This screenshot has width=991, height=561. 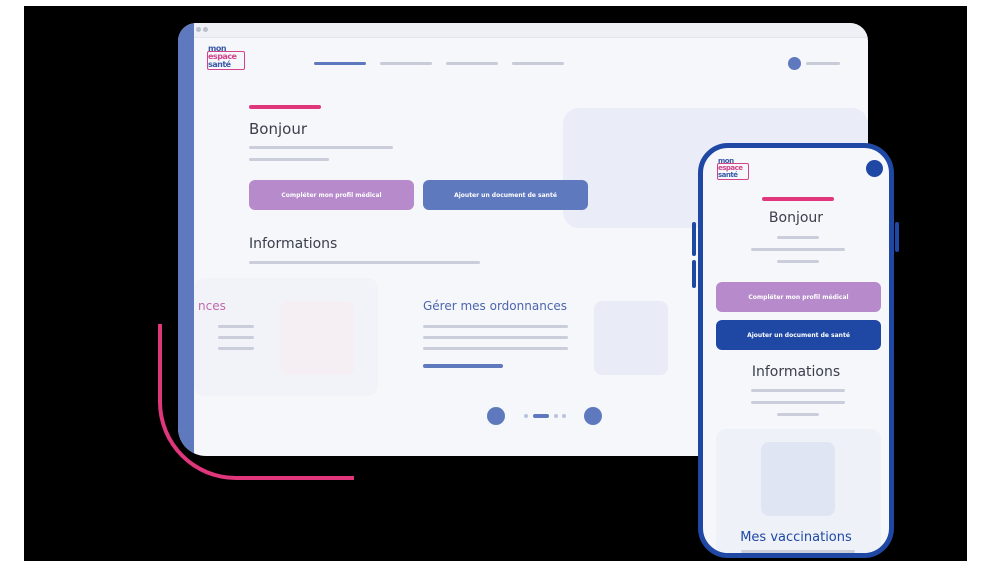 What do you see at coordinates (212, 306) in the screenshot?
I see `info-card-title: nces` at bounding box center [212, 306].